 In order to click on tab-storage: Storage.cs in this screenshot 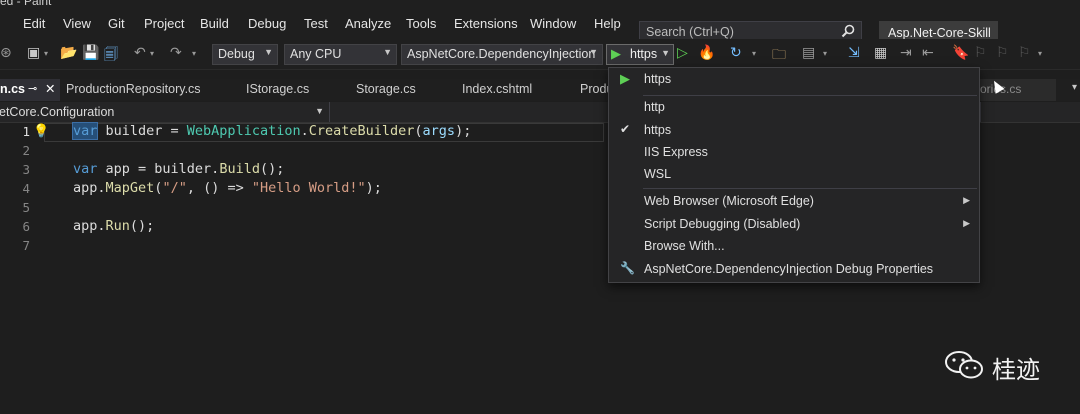, I will do `click(406, 90)`.